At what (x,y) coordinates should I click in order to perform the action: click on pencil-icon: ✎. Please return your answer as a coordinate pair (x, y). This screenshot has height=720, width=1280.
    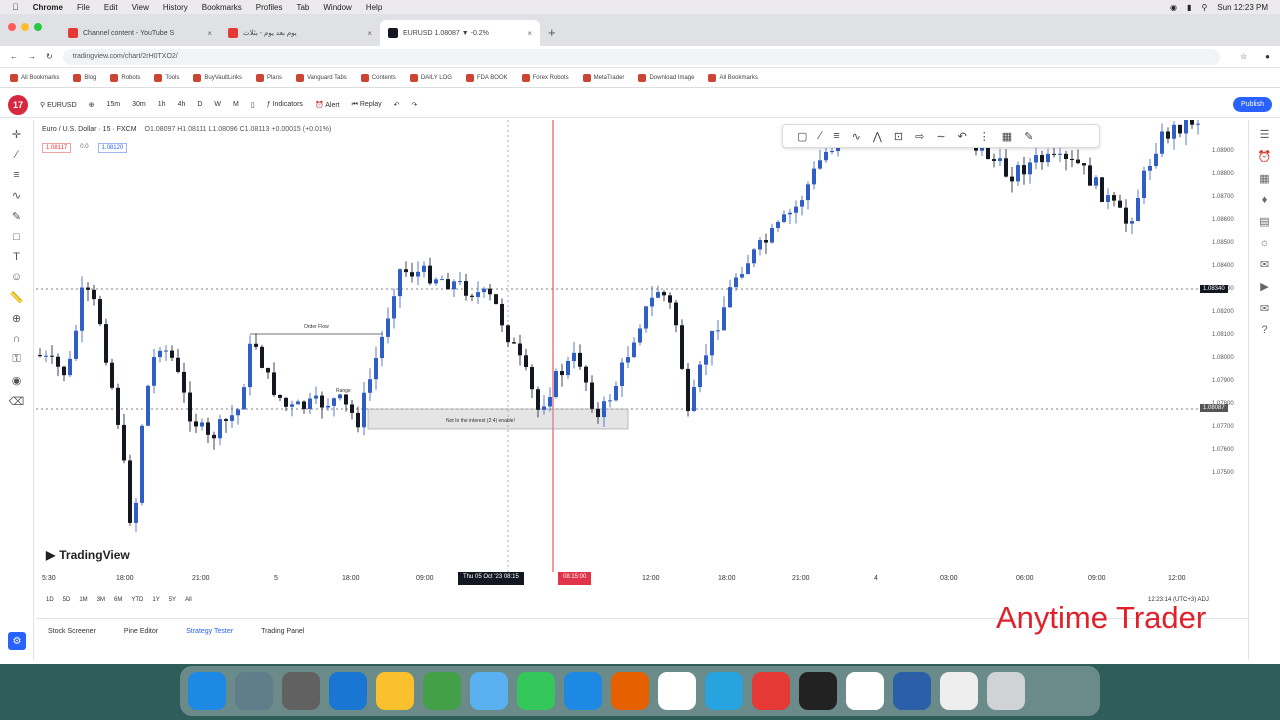
    Looking at the image, I should click on (1028, 136).